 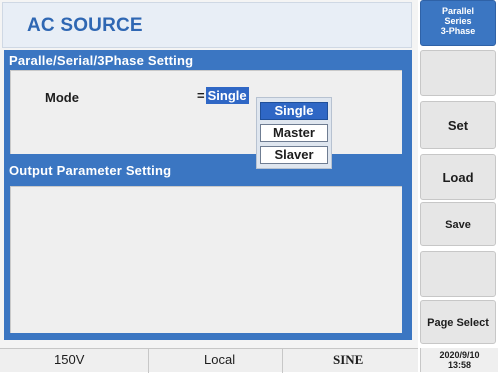 What do you see at coordinates (458, 177) in the screenshot?
I see `load-button: Load` at bounding box center [458, 177].